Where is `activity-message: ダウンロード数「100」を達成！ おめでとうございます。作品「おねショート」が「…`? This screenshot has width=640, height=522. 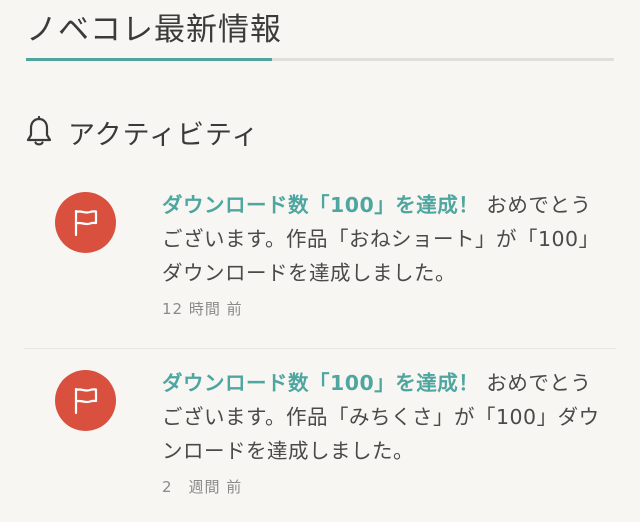 activity-message: ダウンロード数「100」を達成！ おめでとうございます。作品「おねショート」が「… is located at coordinates (382, 239).